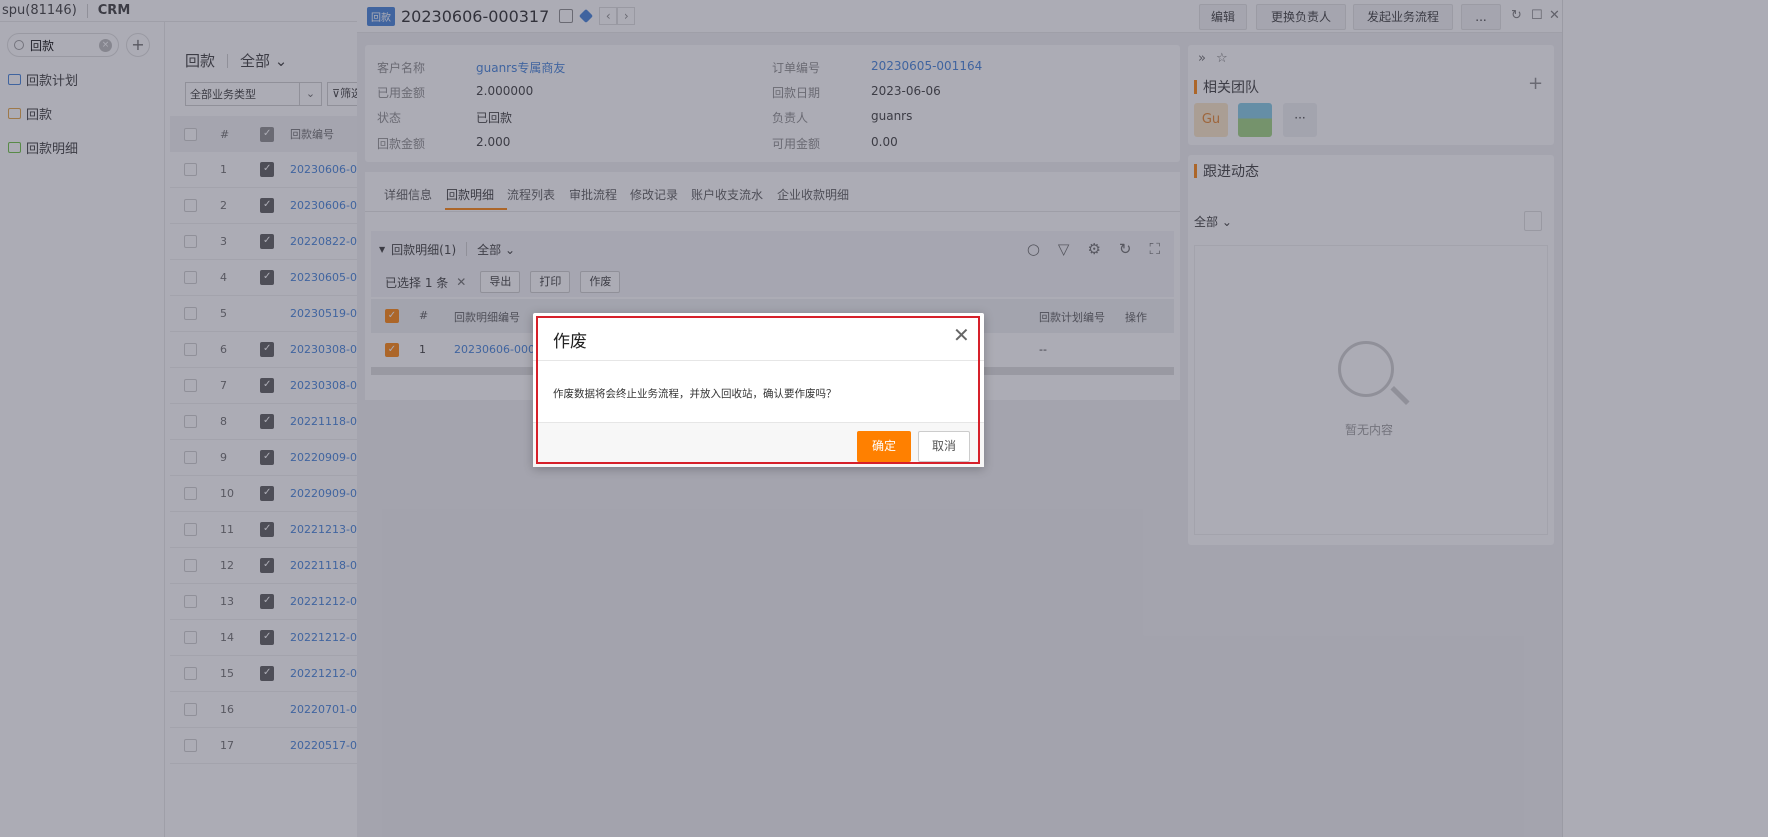 The image size is (1768, 837). What do you see at coordinates (961, 335) in the screenshot?
I see `close-icon: ✕` at bounding box center [961, 335].